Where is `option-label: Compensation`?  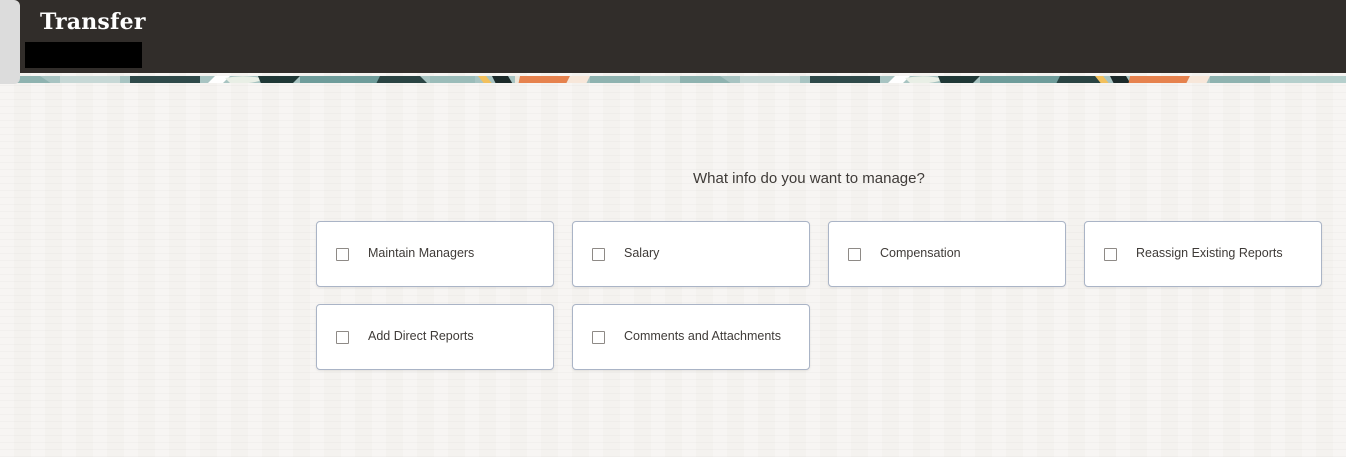 option-label: Compensation is located at coordinates (920, 253).